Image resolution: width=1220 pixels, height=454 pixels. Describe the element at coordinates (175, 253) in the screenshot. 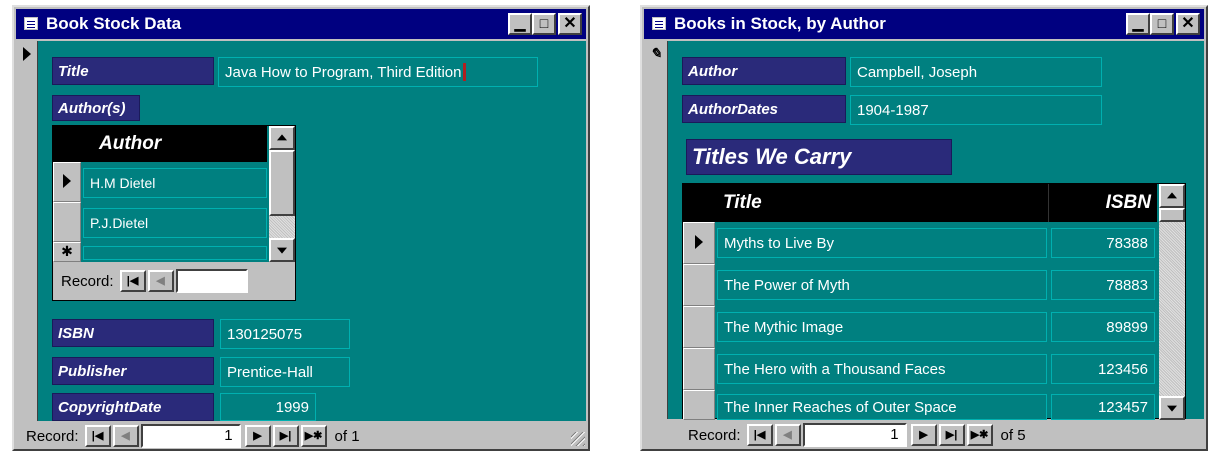

I see `author-new-cell` at that location.